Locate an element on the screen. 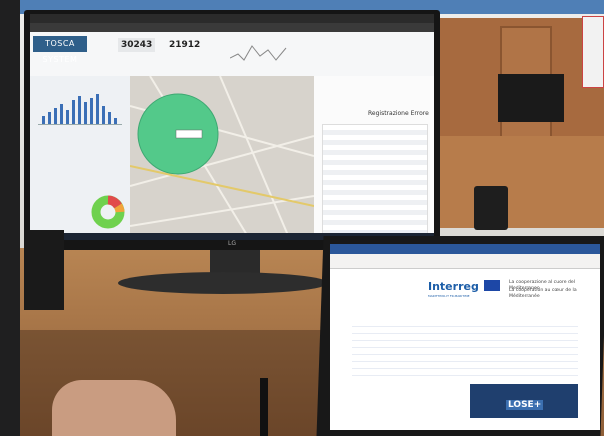 The width and height of the screenshot is (604, 436). kpi-value-2: 21912 is located at coordinates (185, 45).